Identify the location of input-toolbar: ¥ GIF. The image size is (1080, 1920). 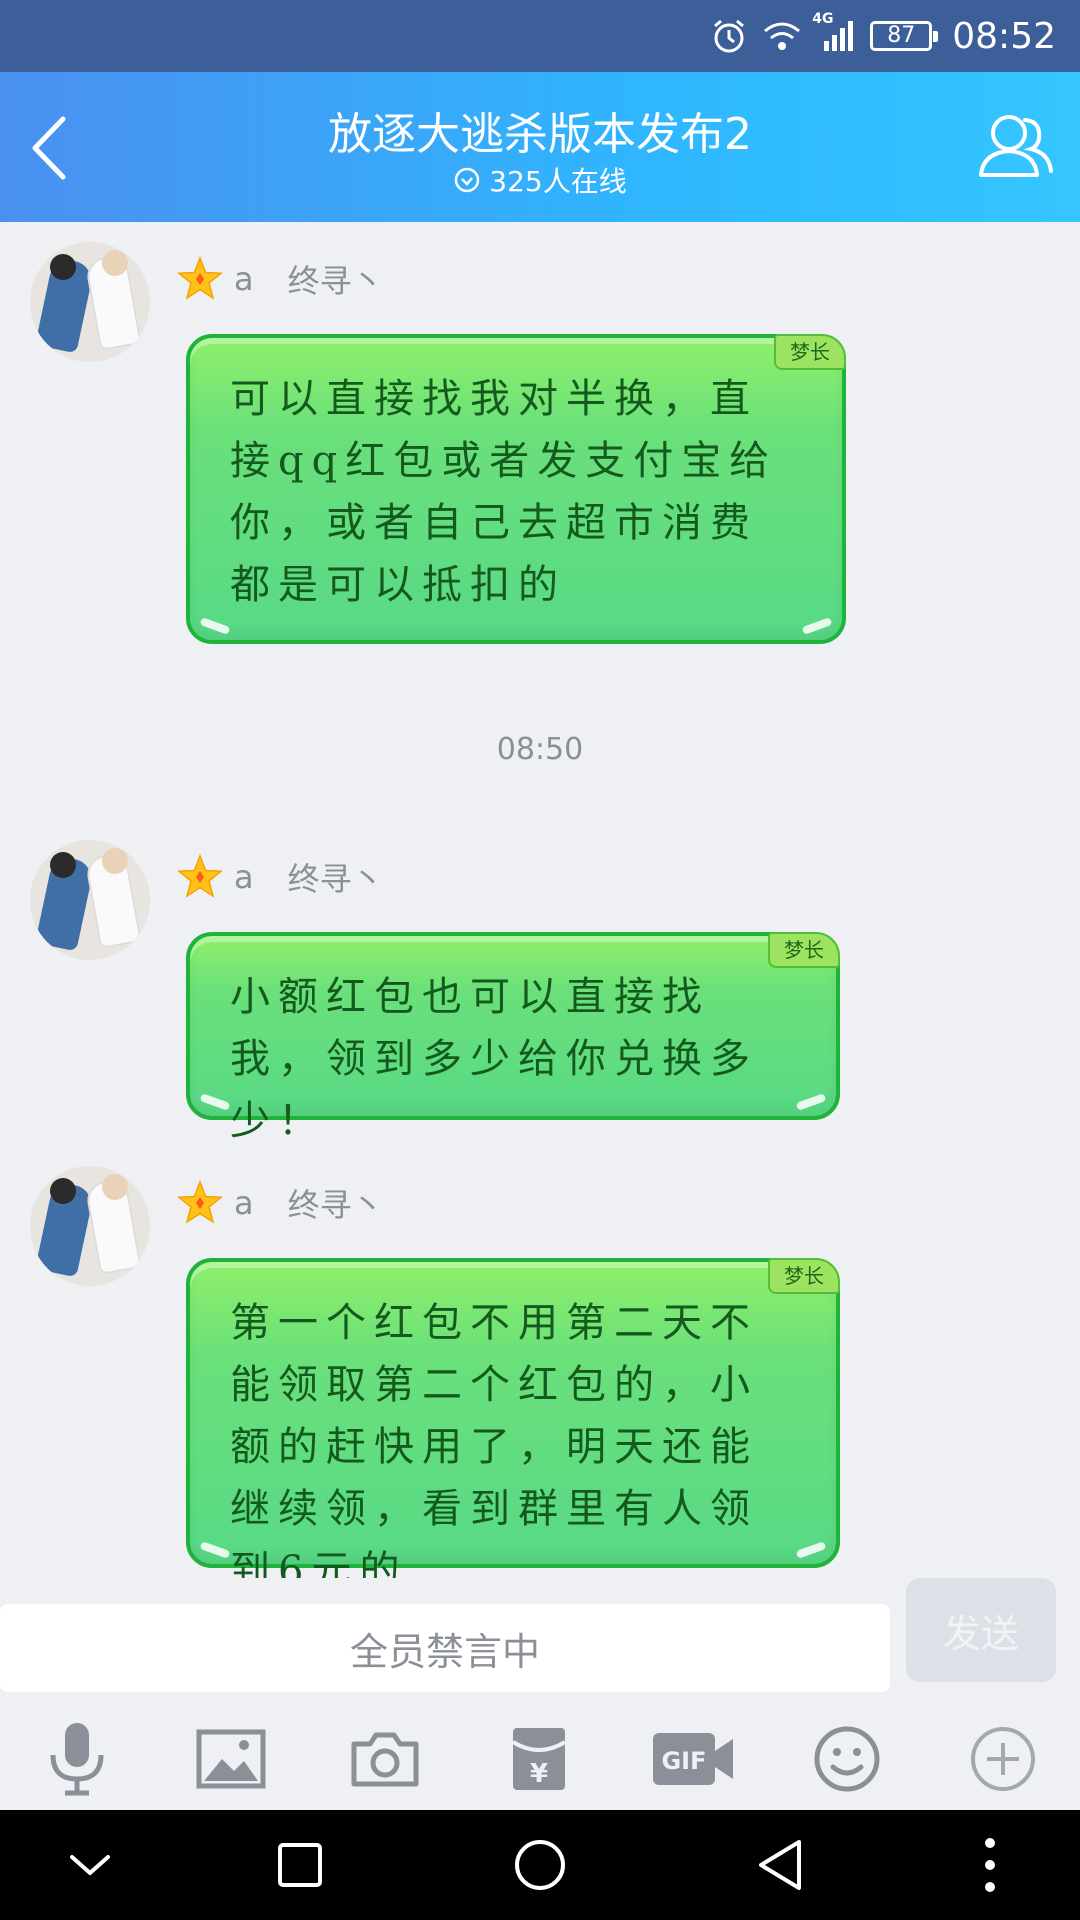
(540, 1758).